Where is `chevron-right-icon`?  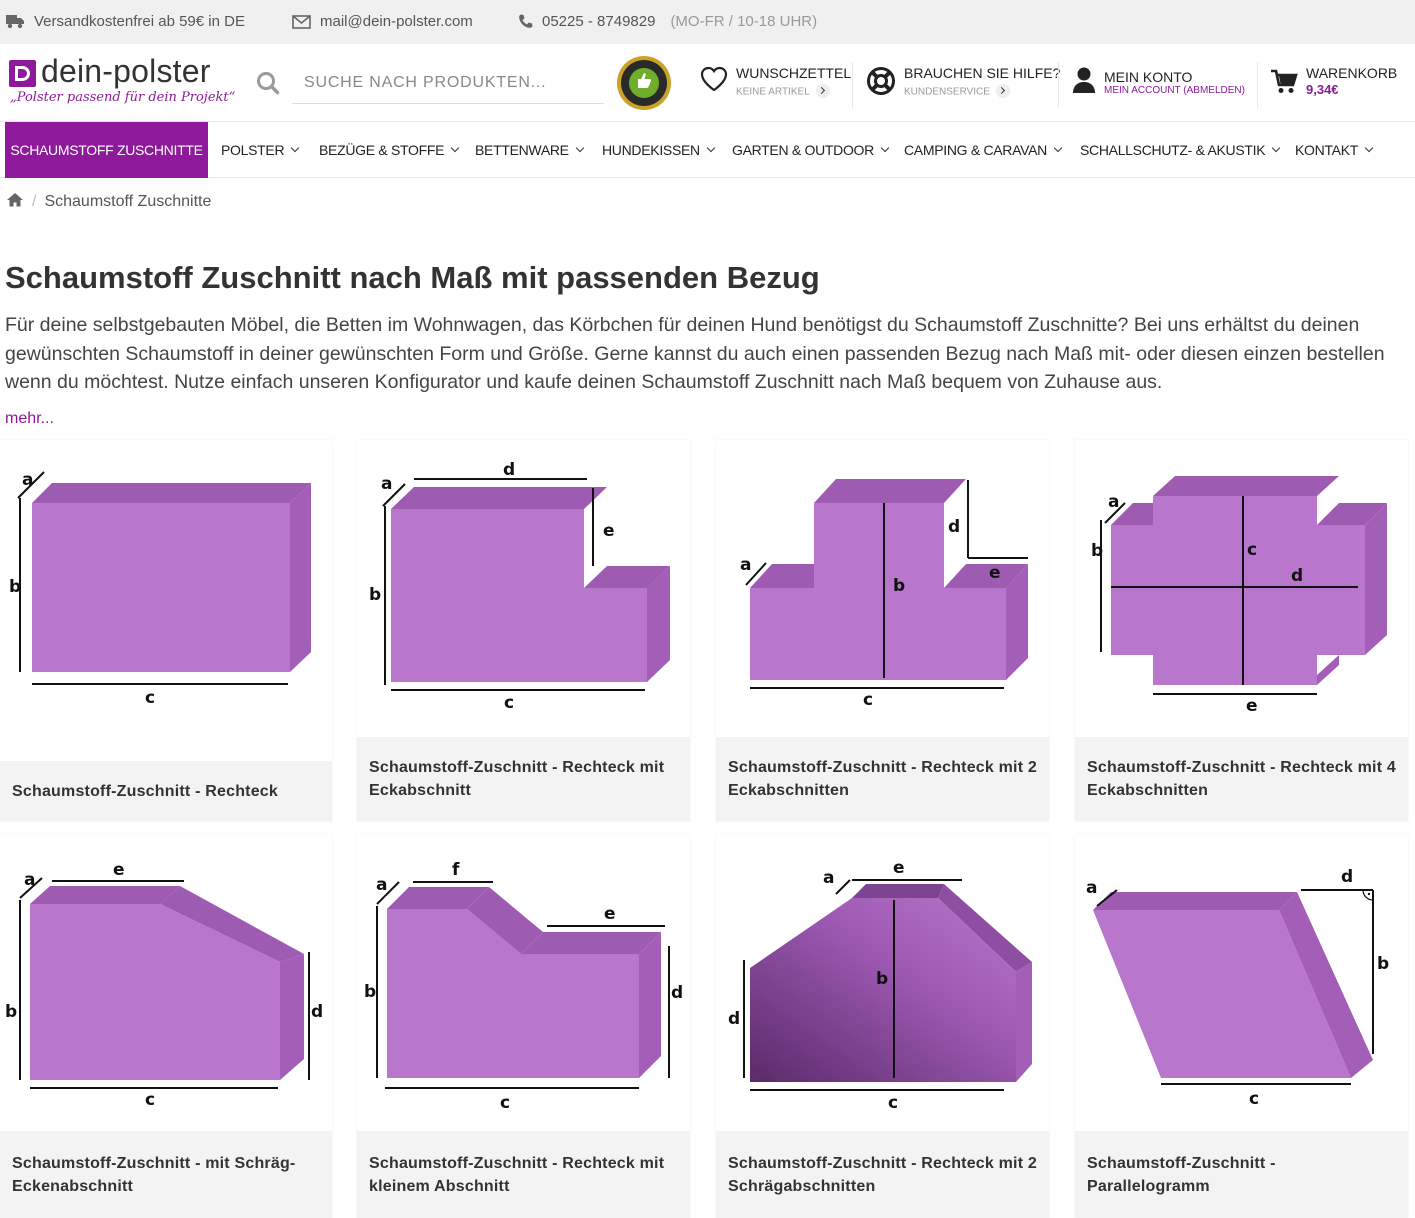
chevron-right-icon is located at coordinates (822, 91).